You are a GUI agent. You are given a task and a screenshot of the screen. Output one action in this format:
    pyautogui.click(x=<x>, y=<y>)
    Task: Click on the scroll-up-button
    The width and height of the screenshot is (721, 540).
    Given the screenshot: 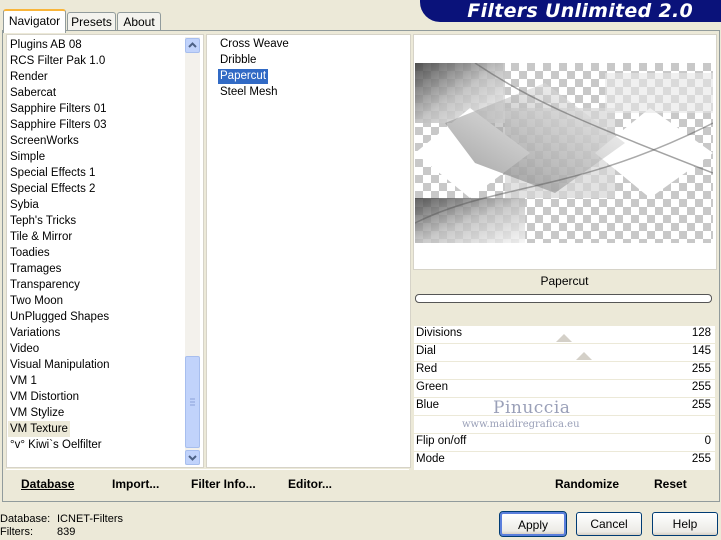 What is the action you would take?
    pyautogui.click(x=192, y=45)
    